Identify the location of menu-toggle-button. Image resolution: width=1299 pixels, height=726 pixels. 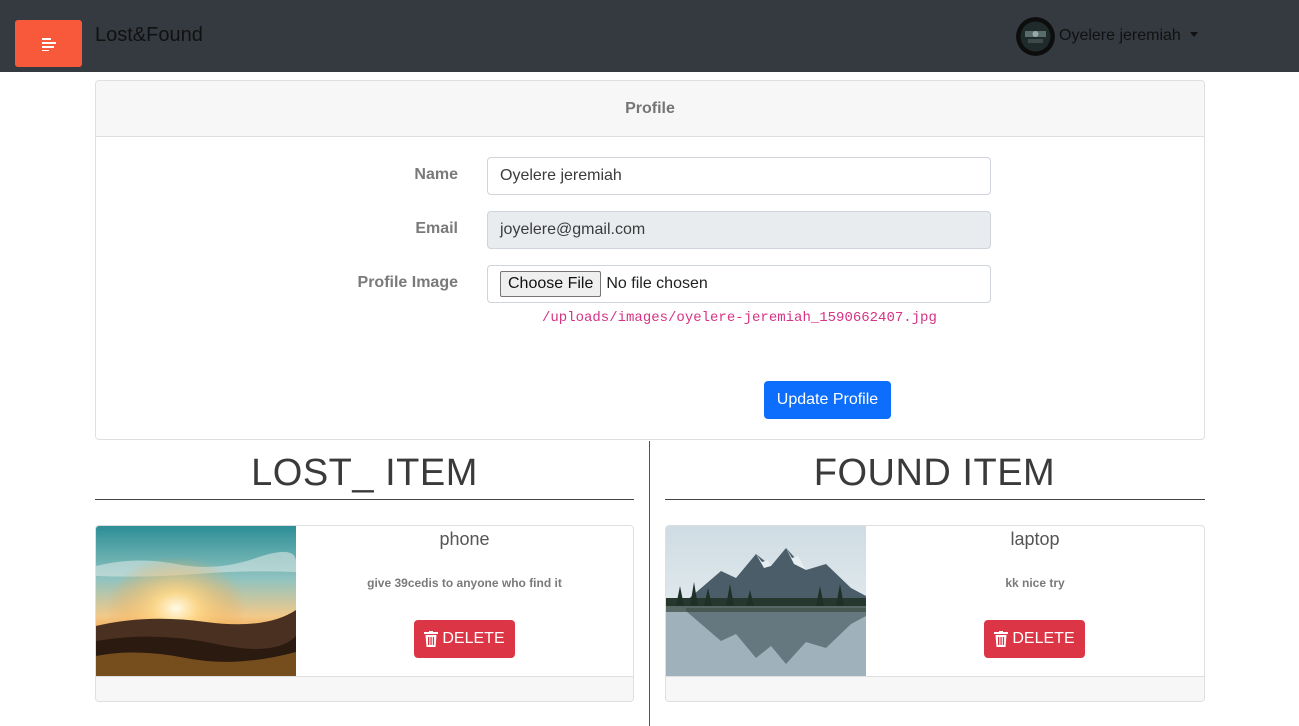
(48, 43).